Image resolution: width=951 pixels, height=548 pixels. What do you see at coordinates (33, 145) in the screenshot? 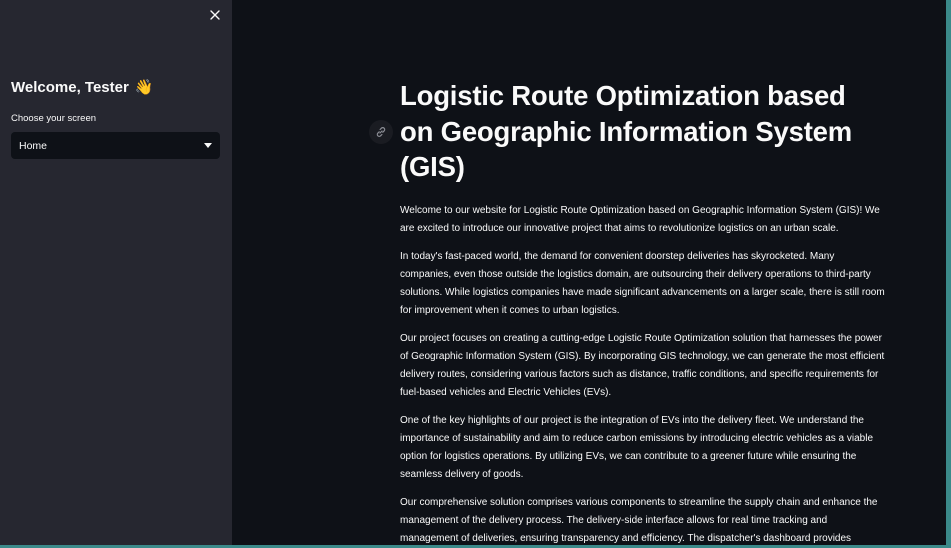
I see `screen-select-value: Home` at bounding box center [33, 145].